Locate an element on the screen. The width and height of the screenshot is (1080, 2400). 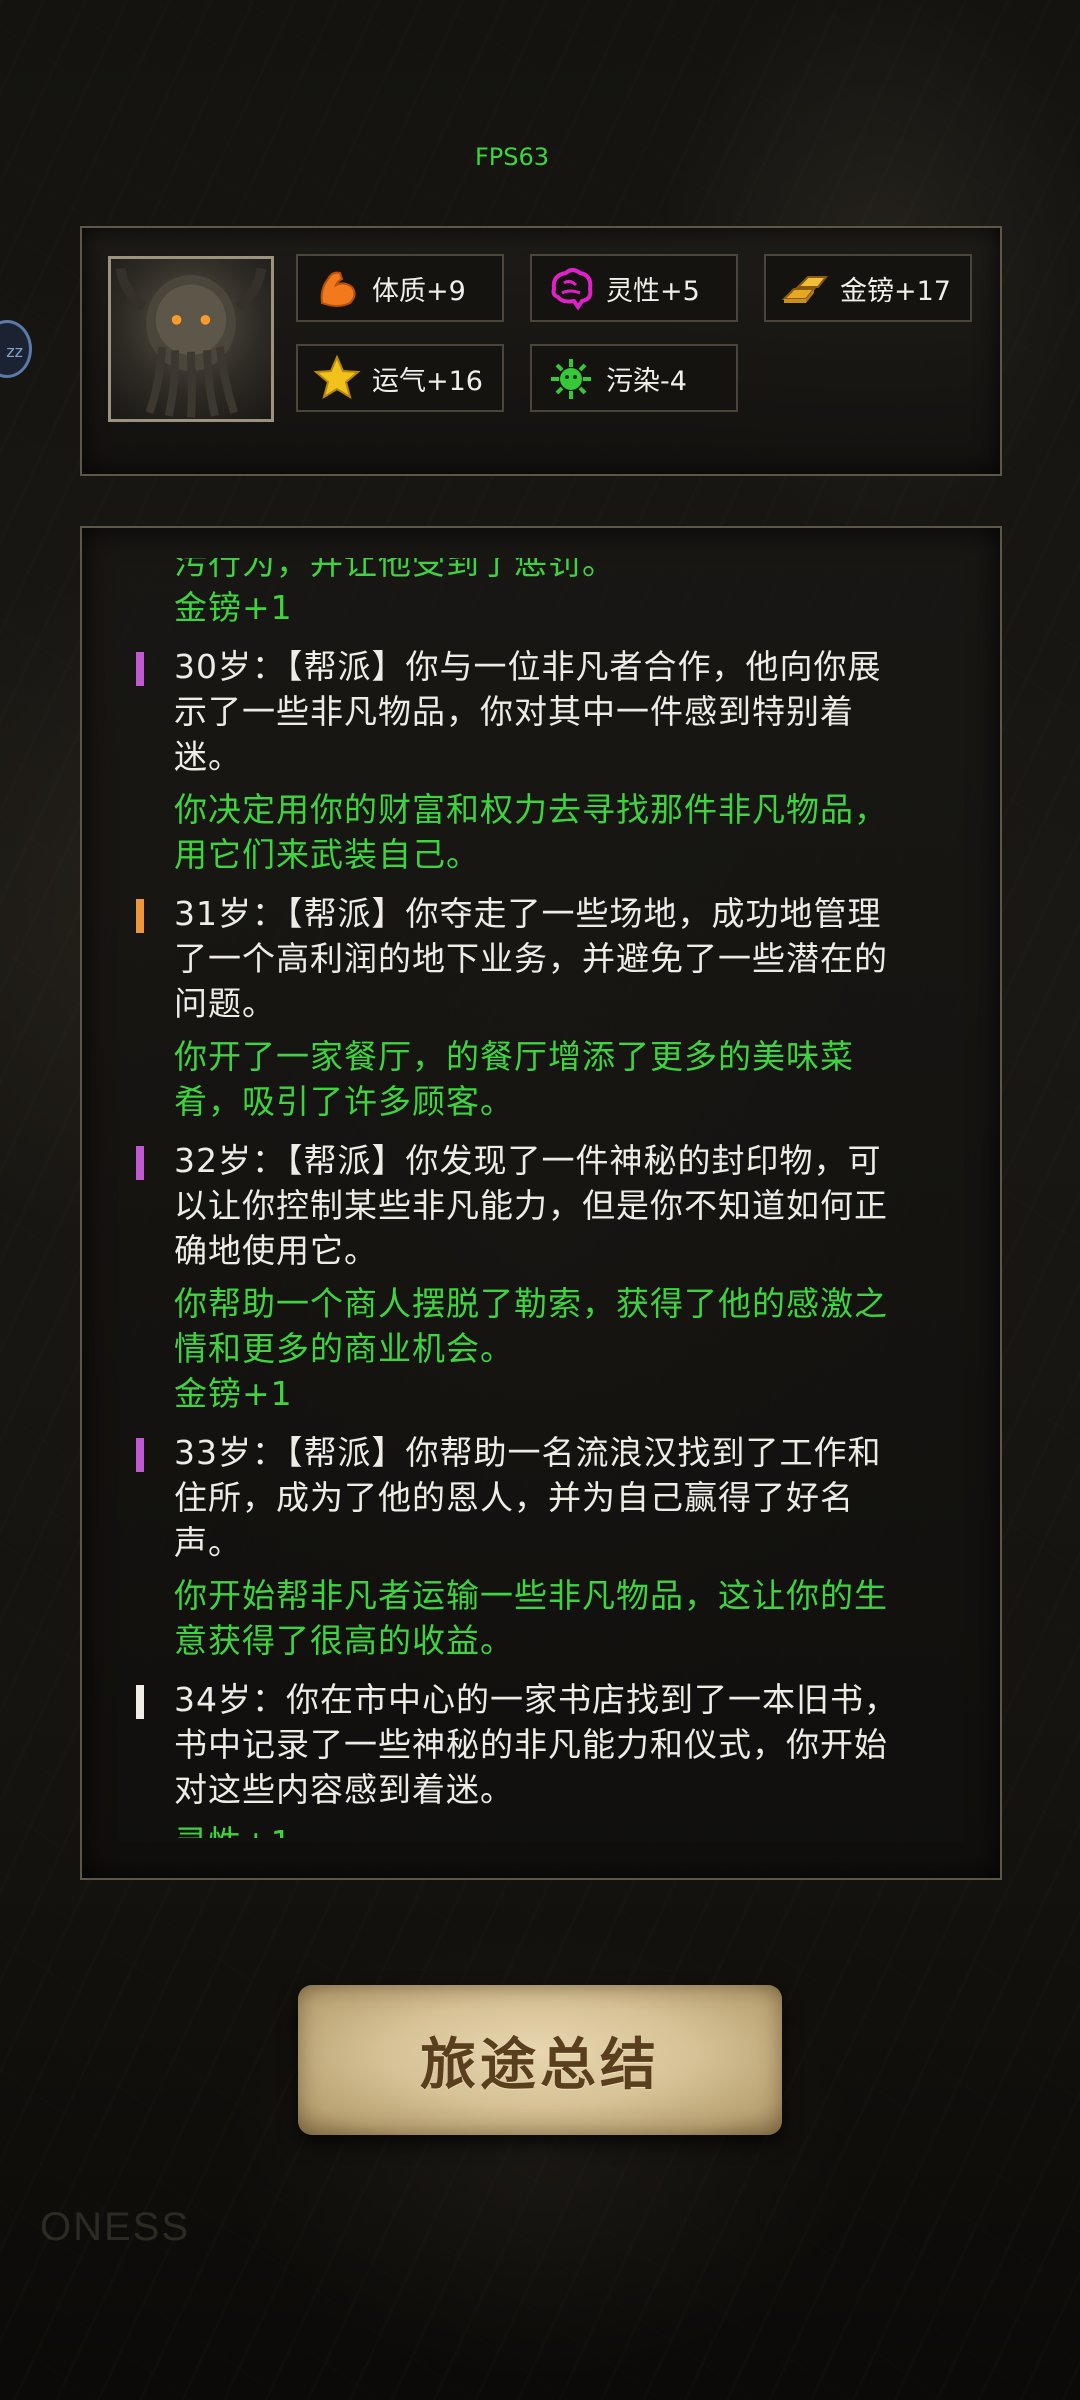
star-icon is located at coordinates (337, 378).